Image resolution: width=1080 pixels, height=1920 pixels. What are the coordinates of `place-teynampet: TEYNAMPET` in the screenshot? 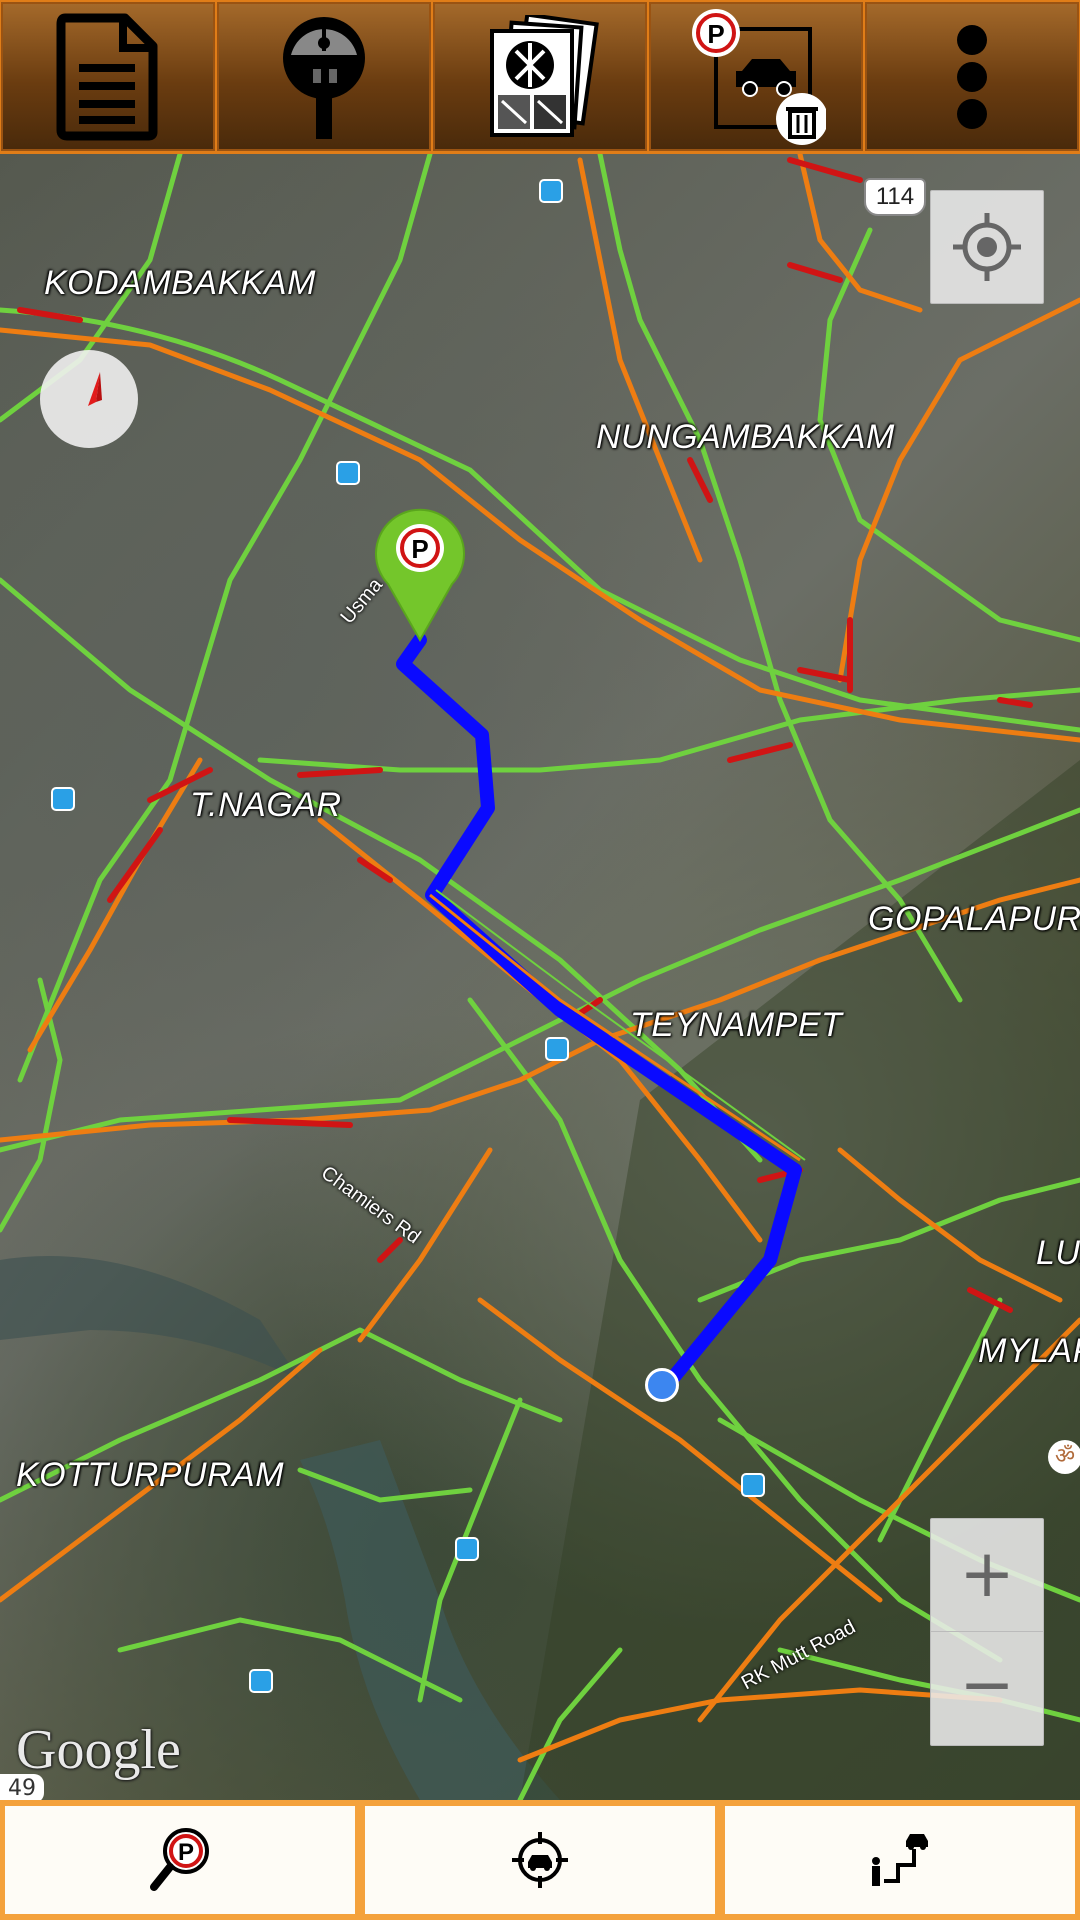 It's located at (736, 1025).